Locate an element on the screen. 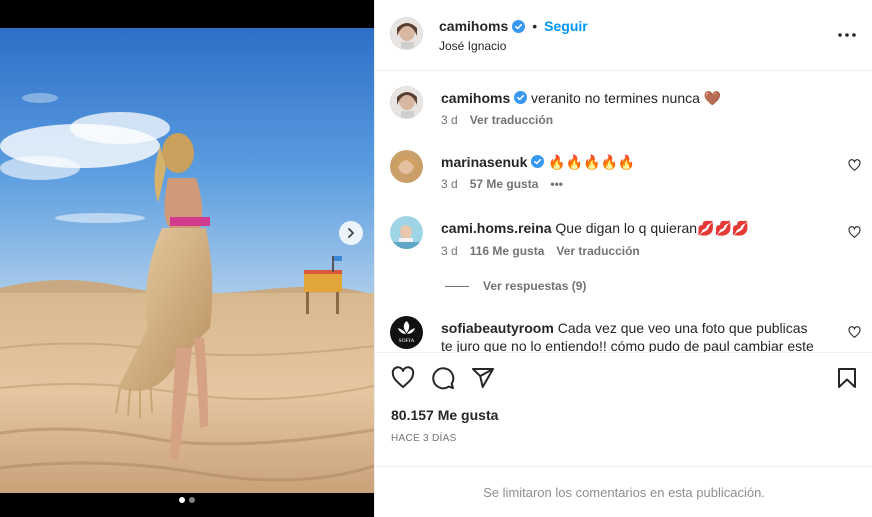  avatar-image: SOFIA is located at coordinates (406, 332).